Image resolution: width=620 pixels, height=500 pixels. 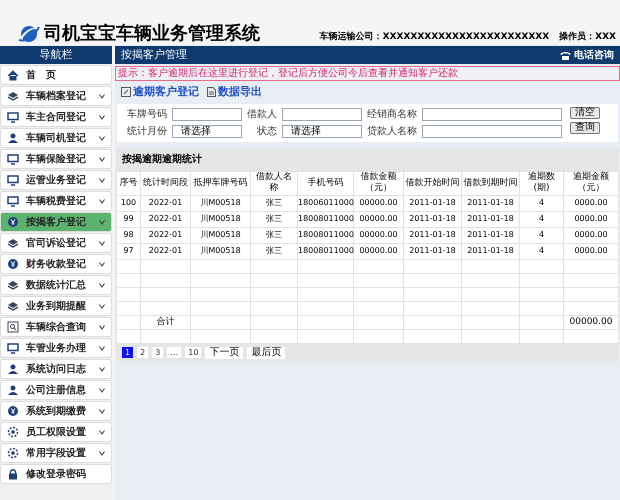 I want to click on sidebar-item: 车辆综合查询, so click(x=56, y=327).